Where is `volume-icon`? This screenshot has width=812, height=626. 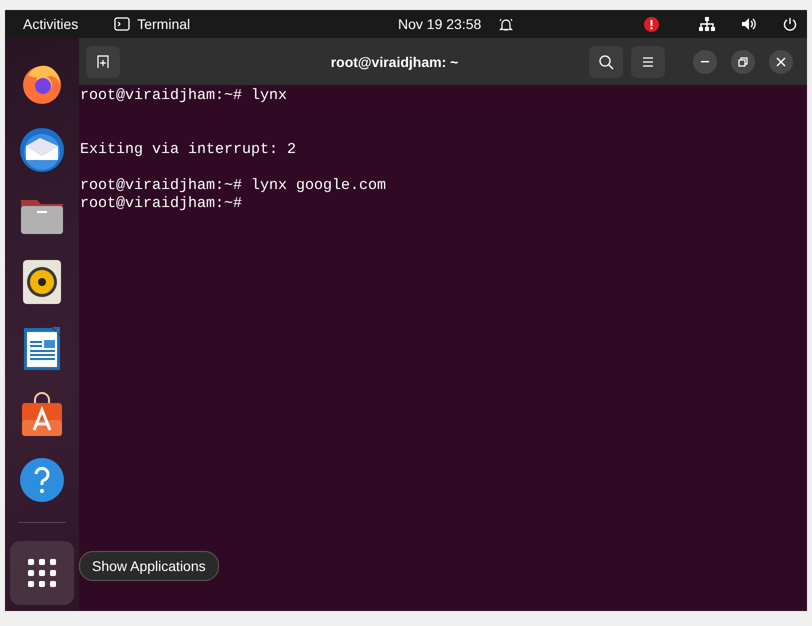 volume-icon is located at coordinates (749, 24).